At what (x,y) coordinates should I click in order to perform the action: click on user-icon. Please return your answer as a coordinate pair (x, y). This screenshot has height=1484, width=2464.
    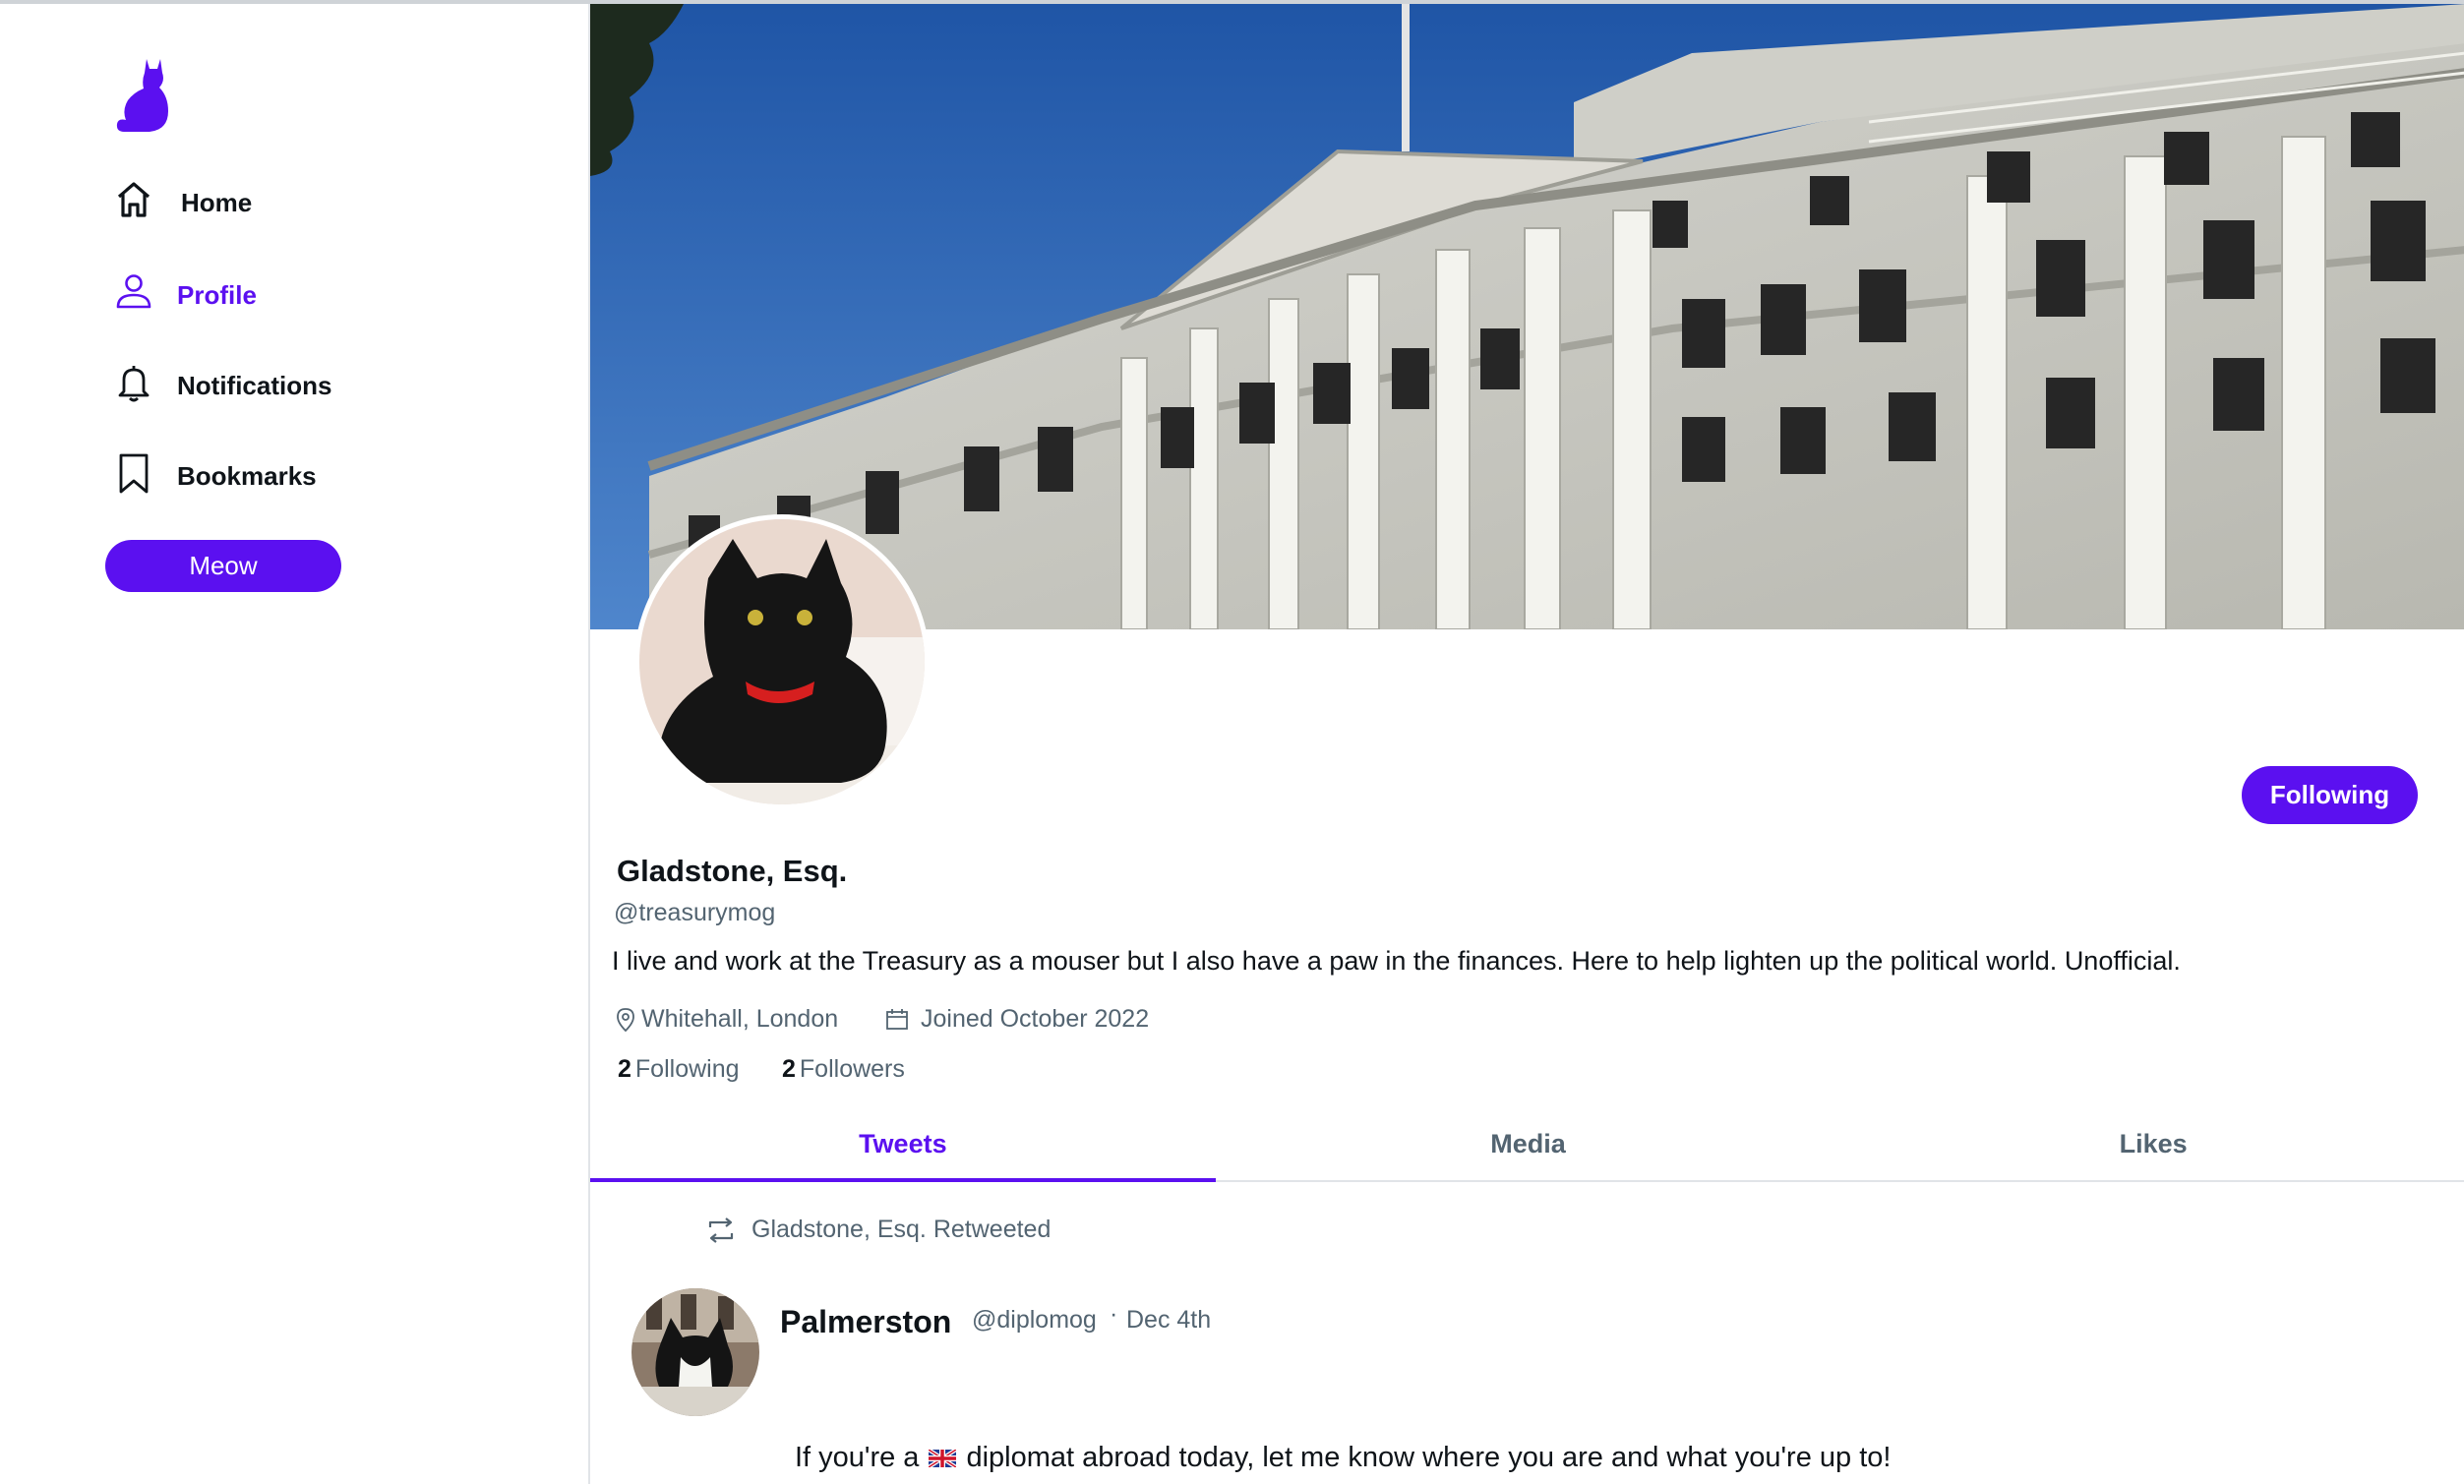
    Looking at the image, I should click on (134, 292).